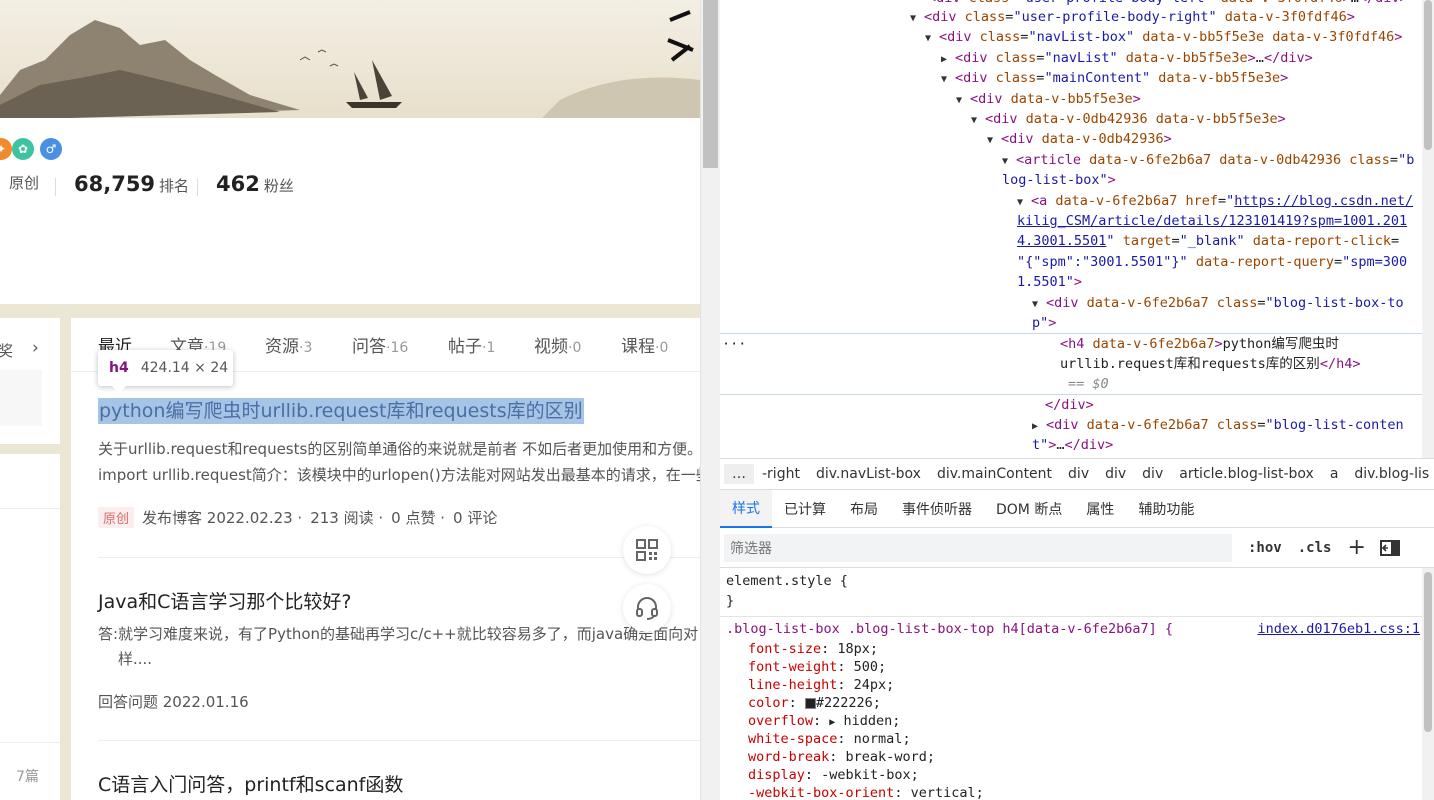 The image size is (1434, 800). What do you see at coordinates (1100, 509) in the screenshot?
I see `tab-properties: 属性` at bounding box center [1100, 509].